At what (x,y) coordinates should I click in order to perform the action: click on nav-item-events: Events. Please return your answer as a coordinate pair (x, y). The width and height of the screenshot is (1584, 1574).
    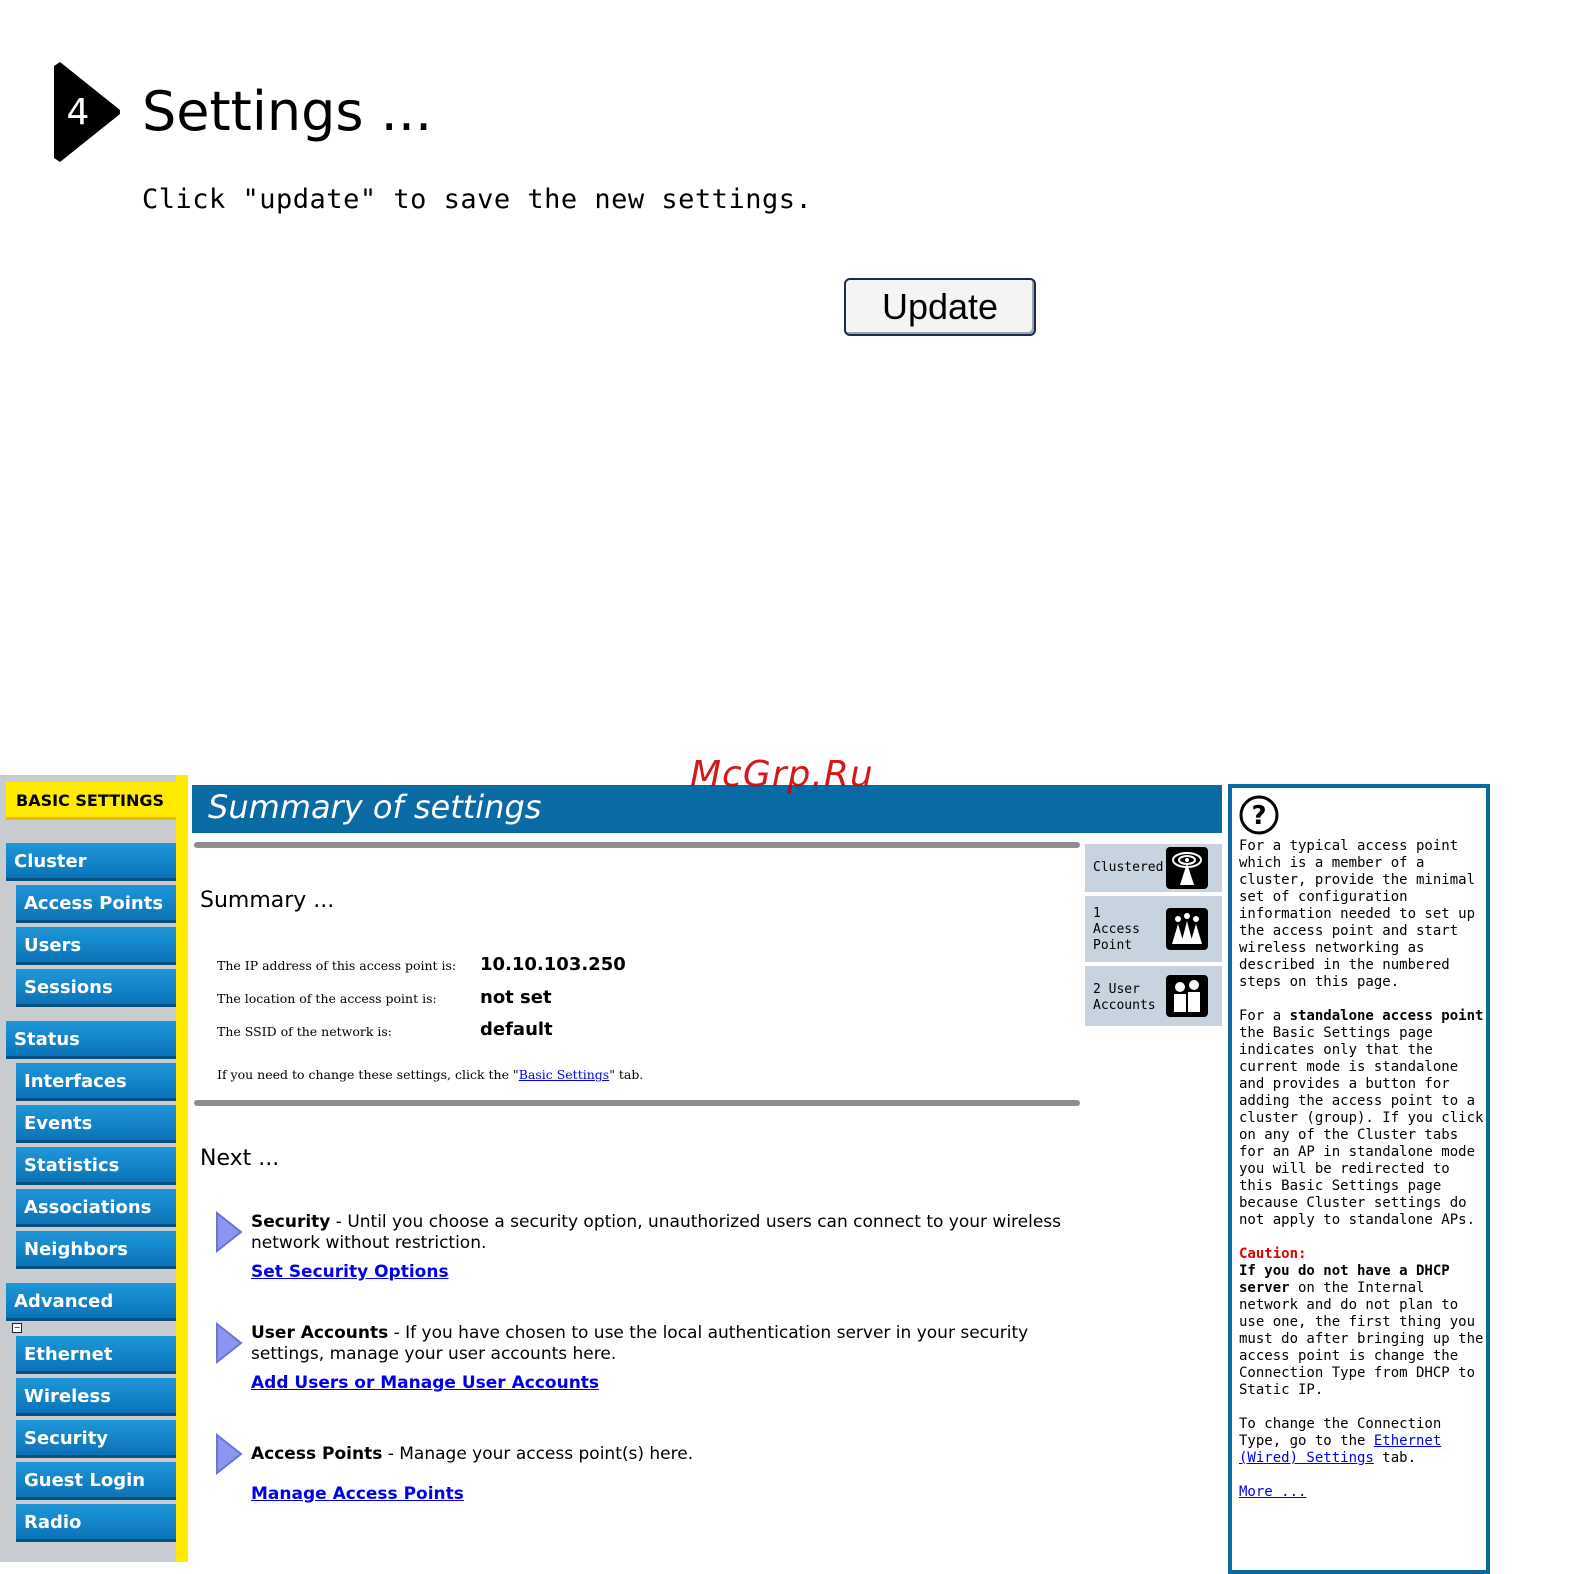
    Looking at the image, I should click on (96, 1124).